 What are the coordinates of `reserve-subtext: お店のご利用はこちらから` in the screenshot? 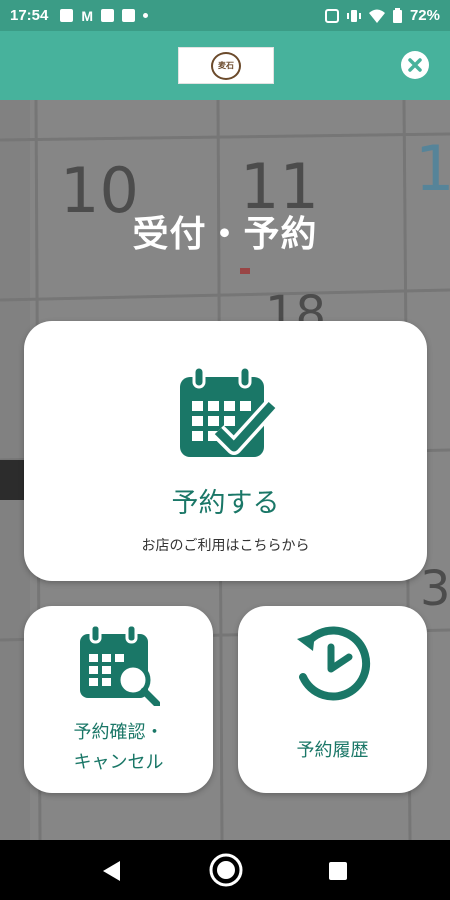 It's located at (225, 546).